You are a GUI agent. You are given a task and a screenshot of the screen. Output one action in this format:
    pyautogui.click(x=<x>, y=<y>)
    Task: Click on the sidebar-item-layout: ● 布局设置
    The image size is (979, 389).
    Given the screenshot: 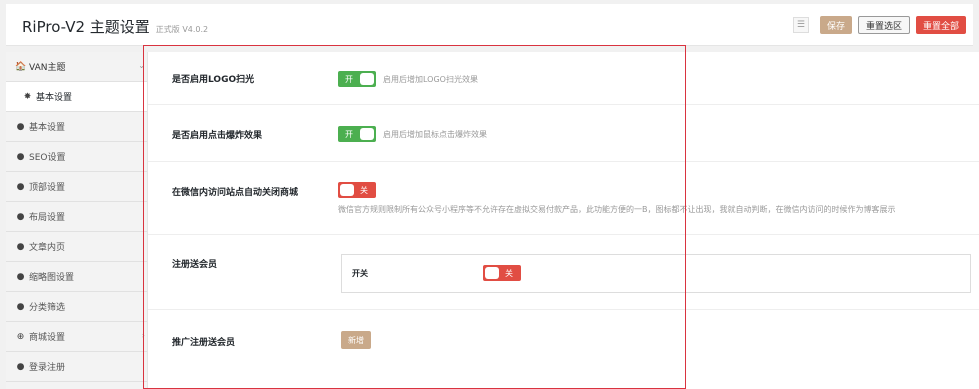 What is the action you would take?
    pyautogui.click(x=76, y=217)
    